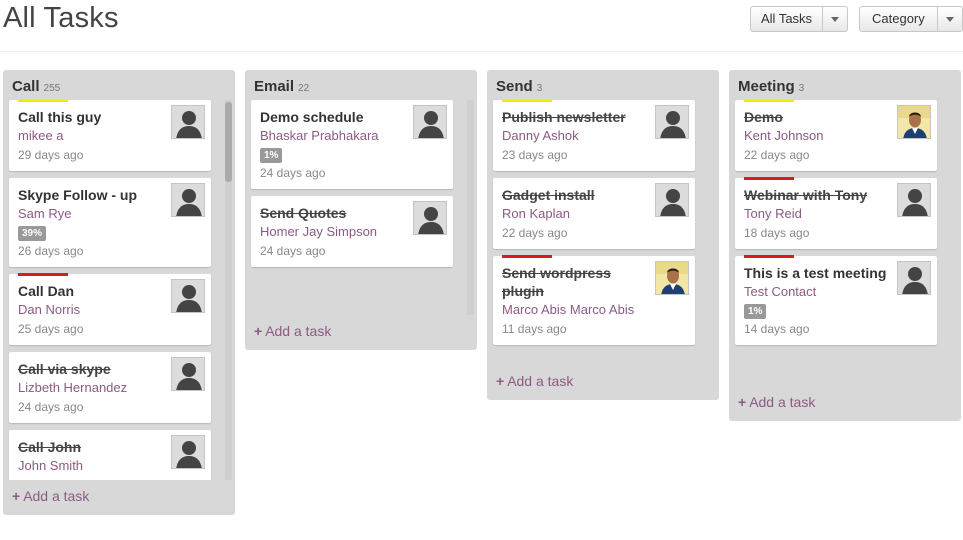 The height and width of the screenshot is (540, 963). Describe the element at coordinates (573, 117) in the screenshot. I see `task-title: Publish newsletter` at that location.